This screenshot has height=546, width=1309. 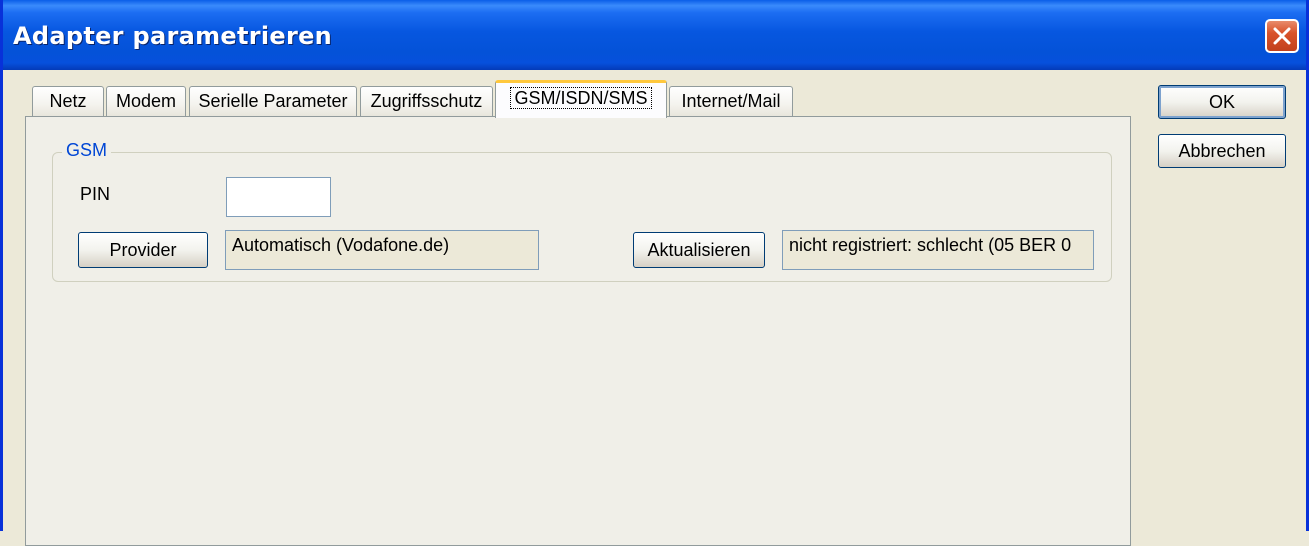 I want to click on tab-label: Serielle Parameter, so click(x=273, y=101).